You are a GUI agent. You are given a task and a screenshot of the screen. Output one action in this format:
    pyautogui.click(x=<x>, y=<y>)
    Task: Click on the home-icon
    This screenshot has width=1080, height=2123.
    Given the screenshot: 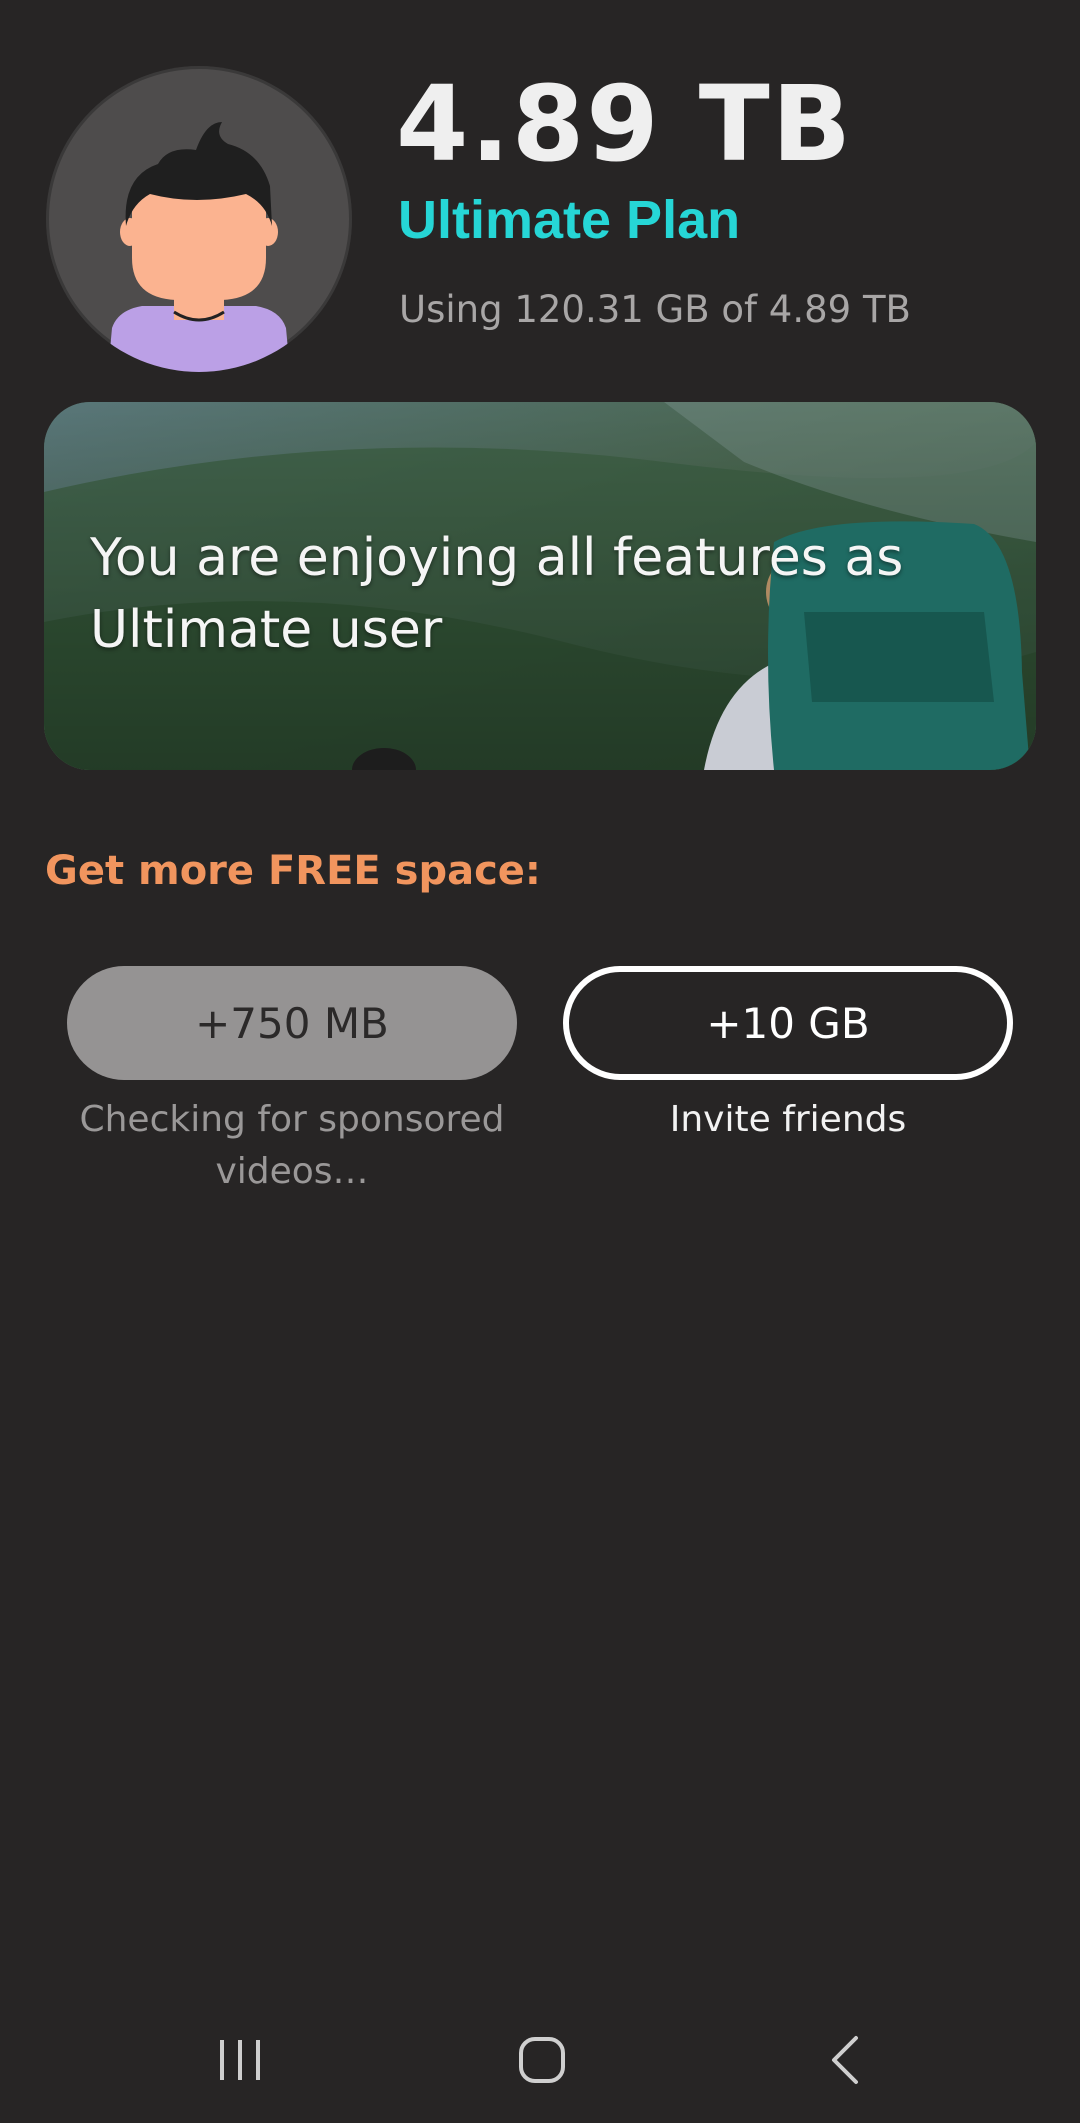 What is the action you would take?
    pyautogui.click(x=542, y=2060)
    